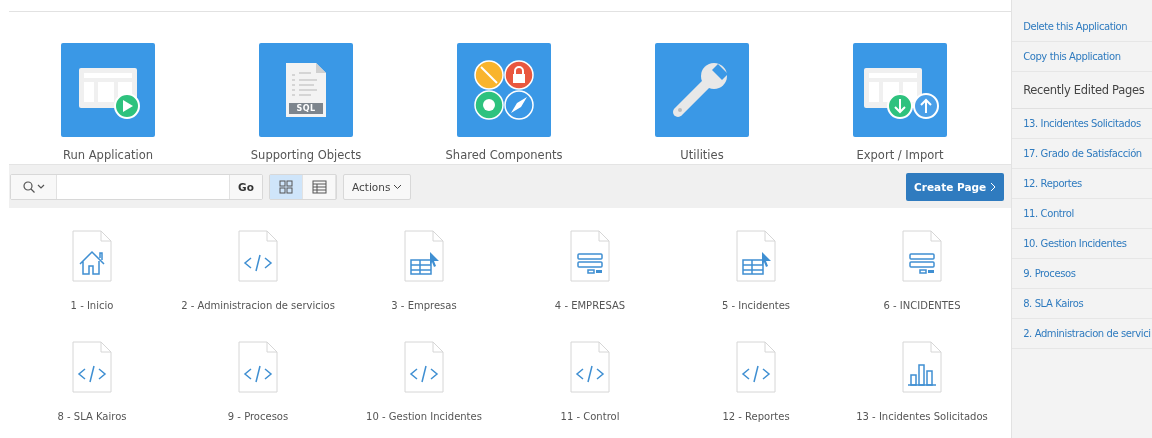  What do you see at coordinates (955, 186) in the screenshot?
I see `create-page-button: Create Page` at bounding box center [955, 186].